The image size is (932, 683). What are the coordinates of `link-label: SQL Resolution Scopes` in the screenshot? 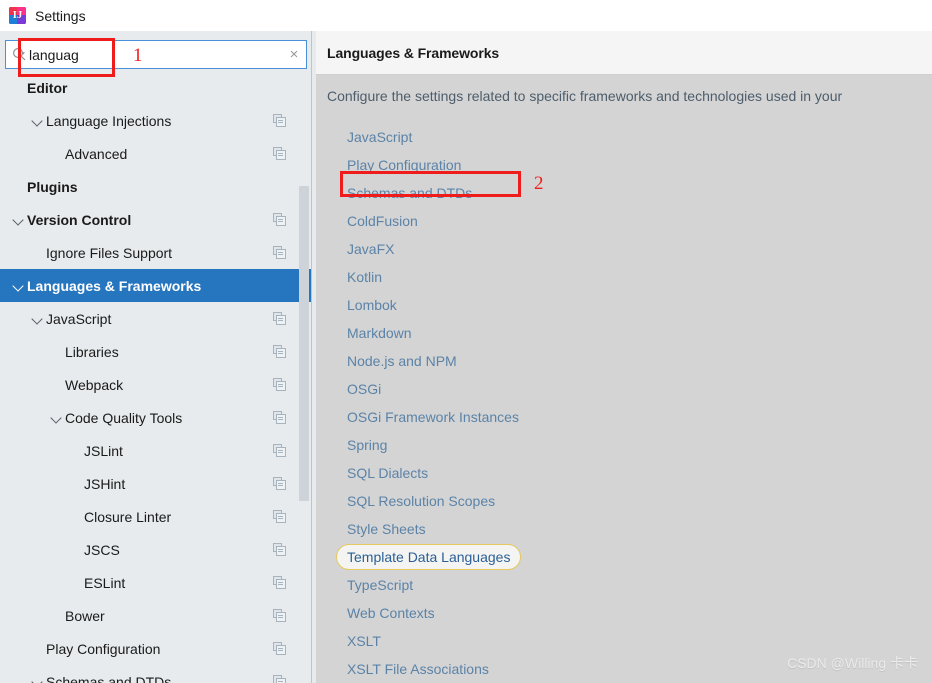 It's located at (421, 501).